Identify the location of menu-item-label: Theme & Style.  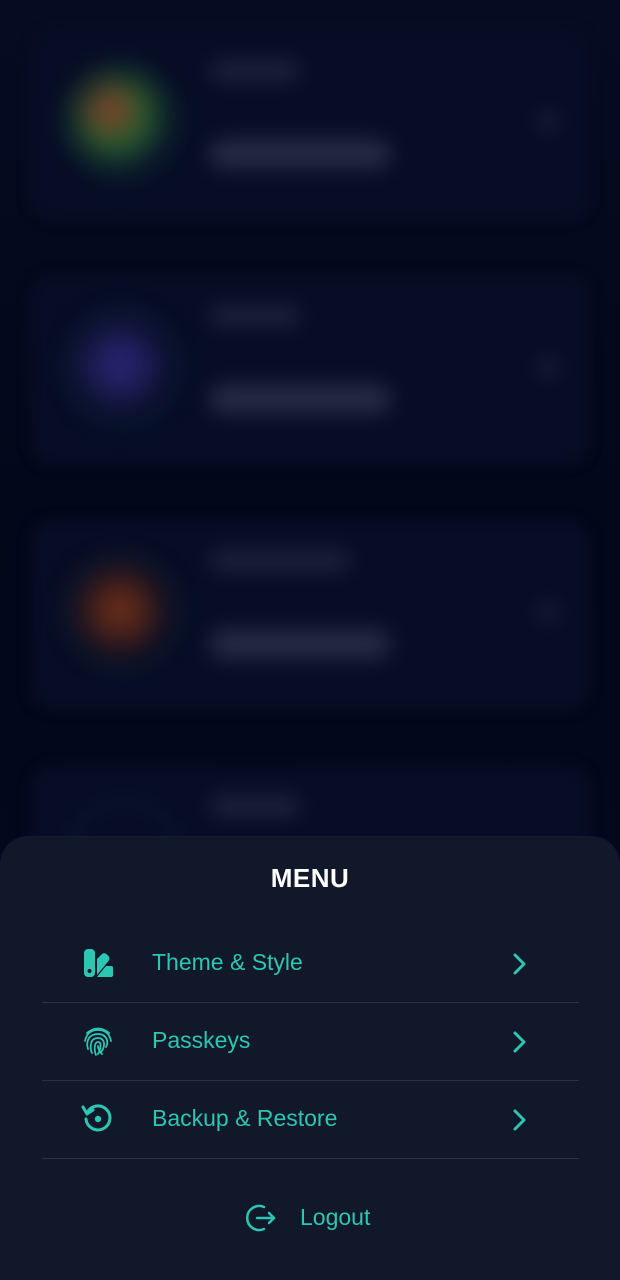
(227, 962).